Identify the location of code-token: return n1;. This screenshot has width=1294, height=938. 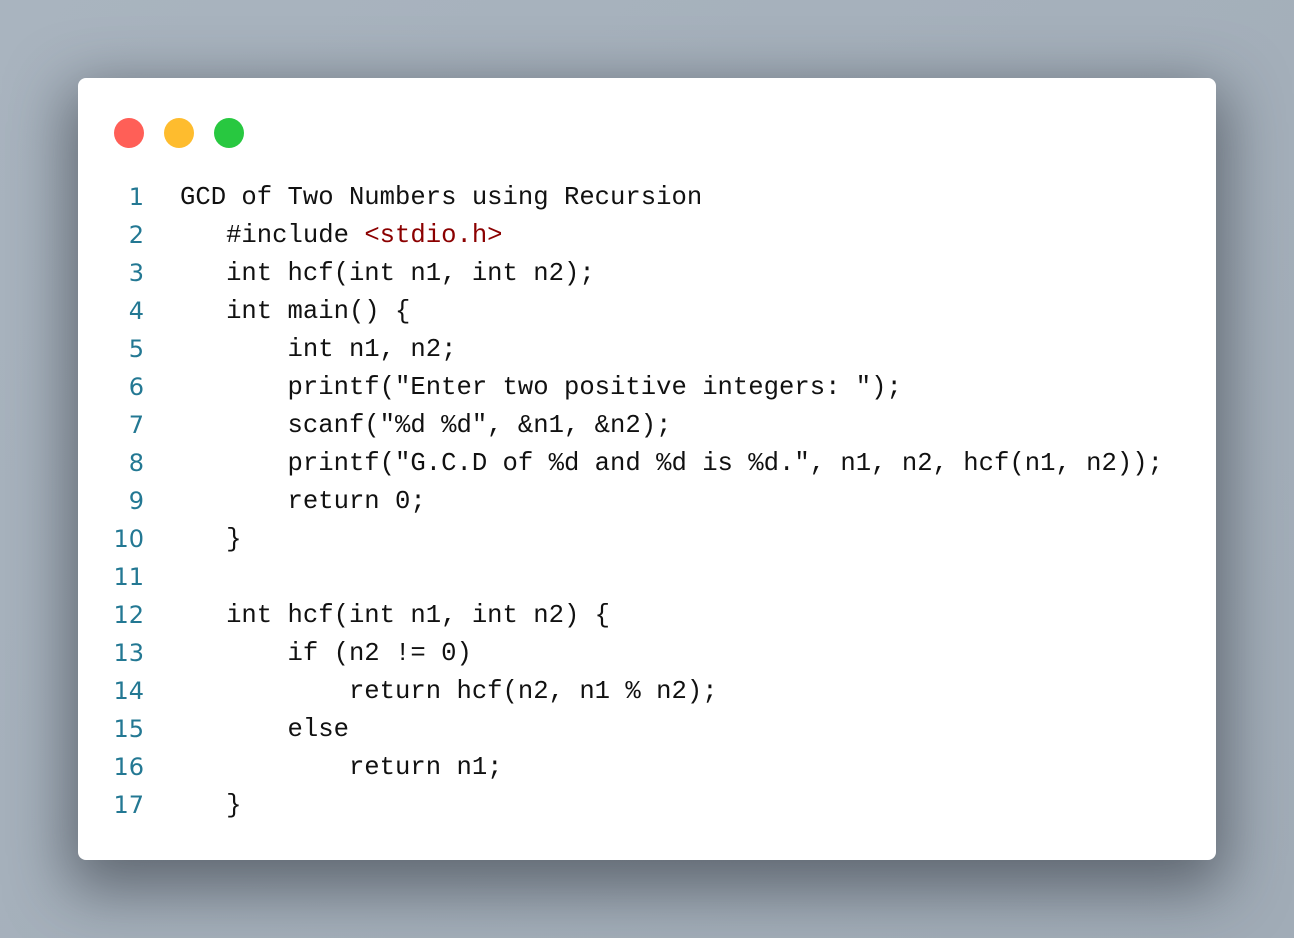
(341, 767).